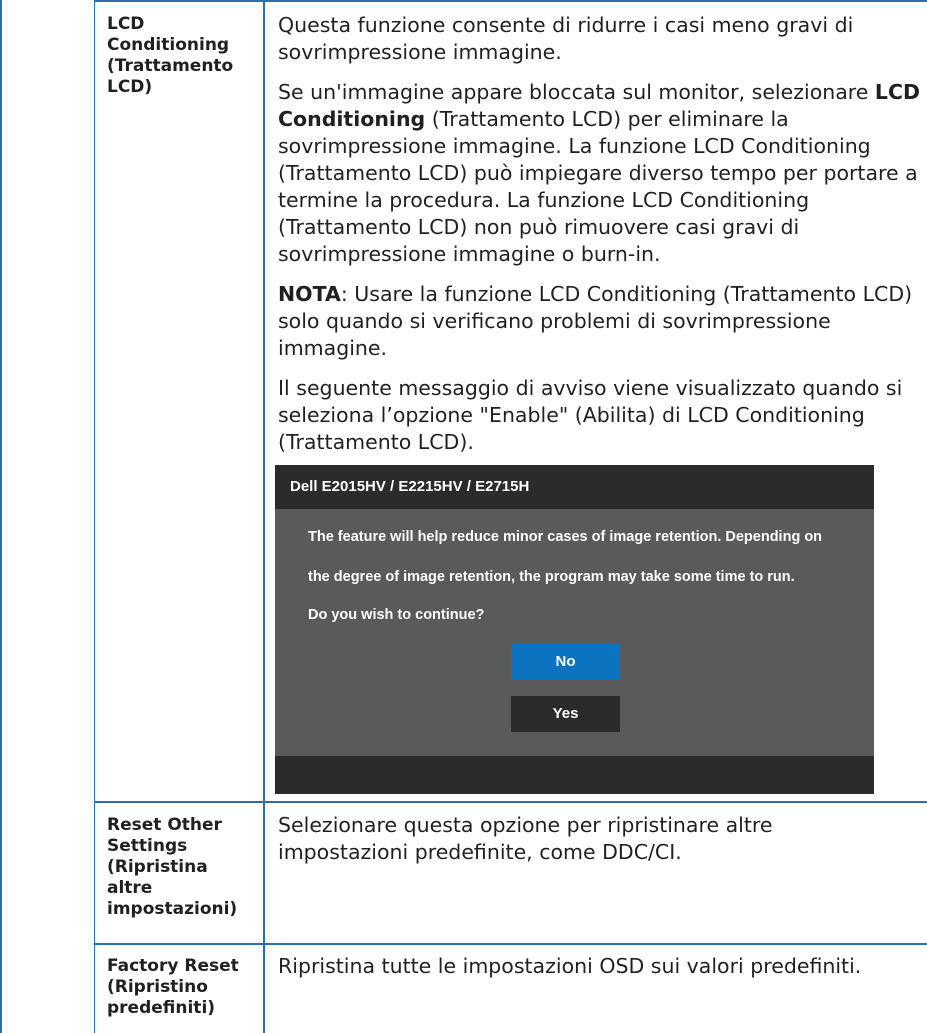 The image size is (927, 1033). Describe the element at coordinates (130, 87) in the screenshot. I see `term-line: LCD)` at that location.